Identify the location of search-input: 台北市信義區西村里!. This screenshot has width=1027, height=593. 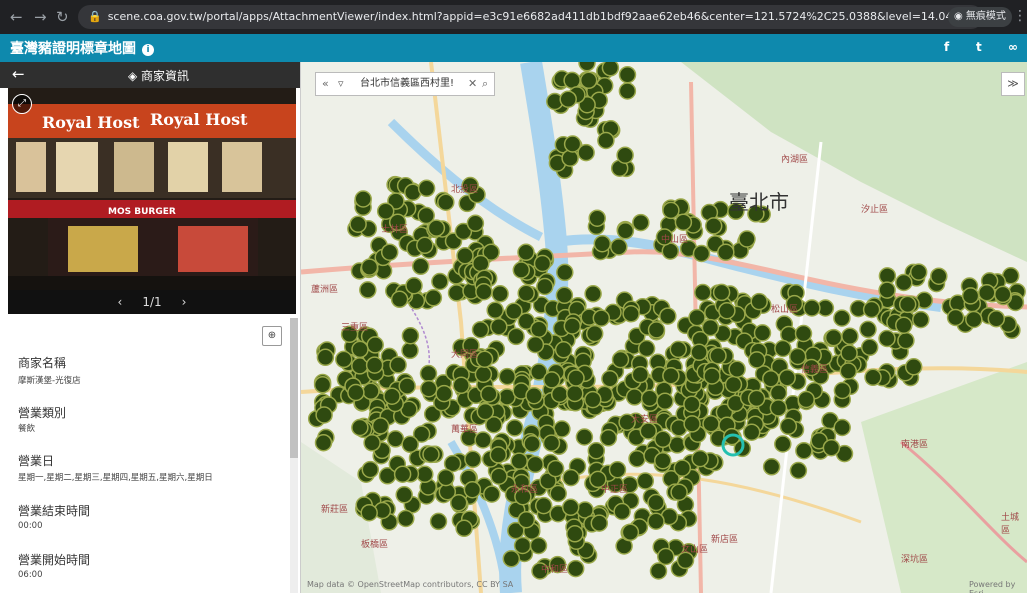
(412, 84).